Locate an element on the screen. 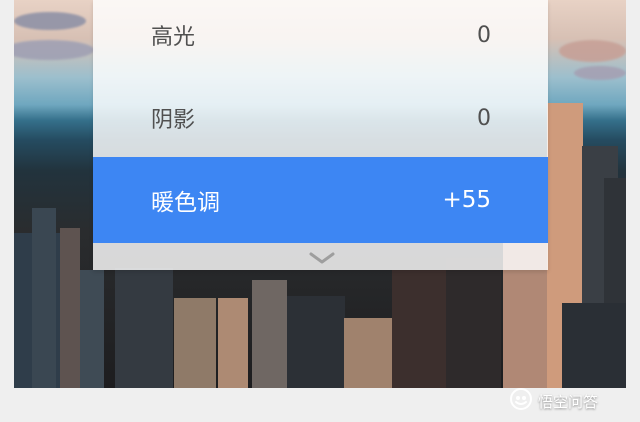 The width and height of the screenshot is (640, 422). wukong-logo-icon is located at coordinates (521, 401).